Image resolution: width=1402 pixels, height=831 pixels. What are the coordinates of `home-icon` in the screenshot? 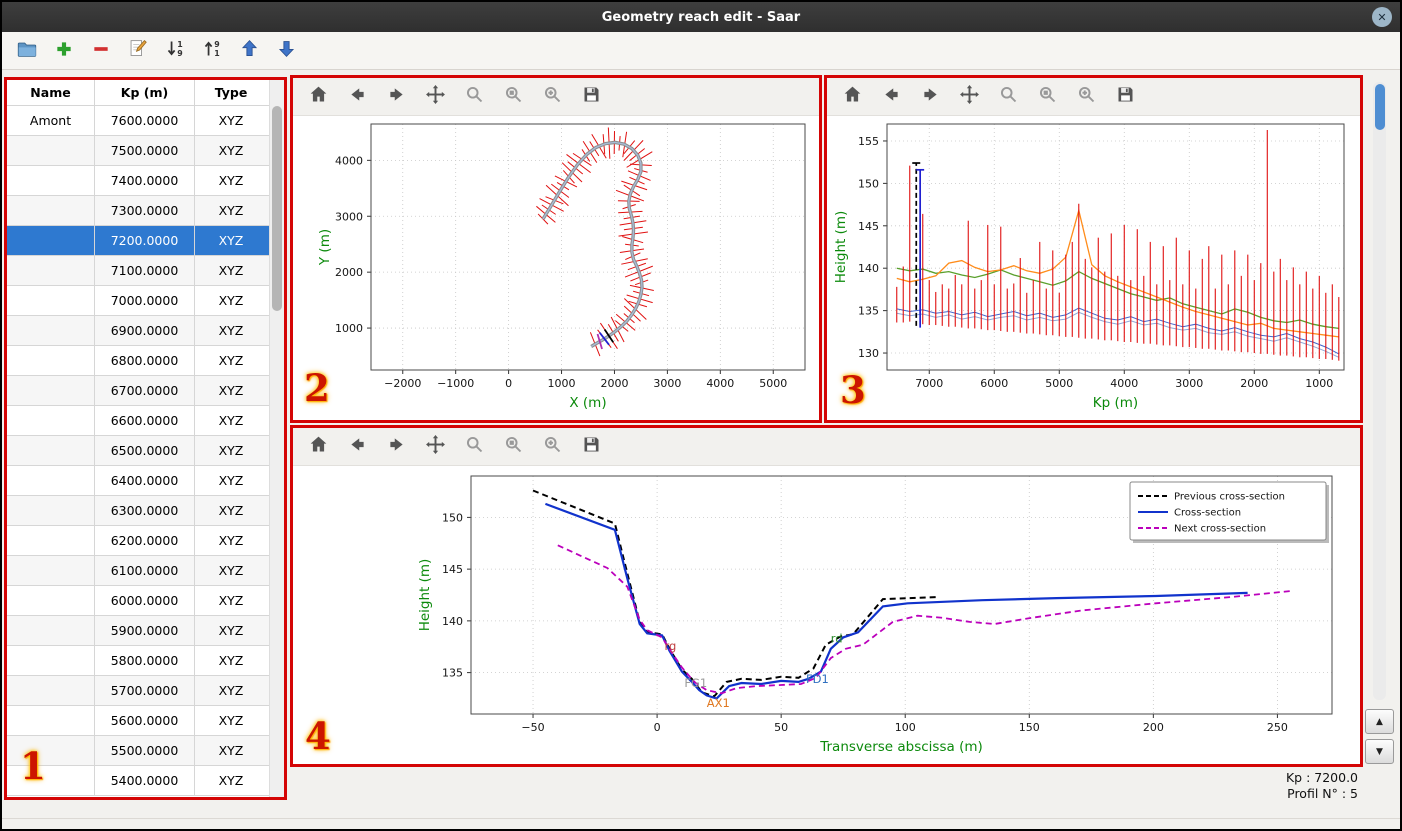 It's located at (318, 96).